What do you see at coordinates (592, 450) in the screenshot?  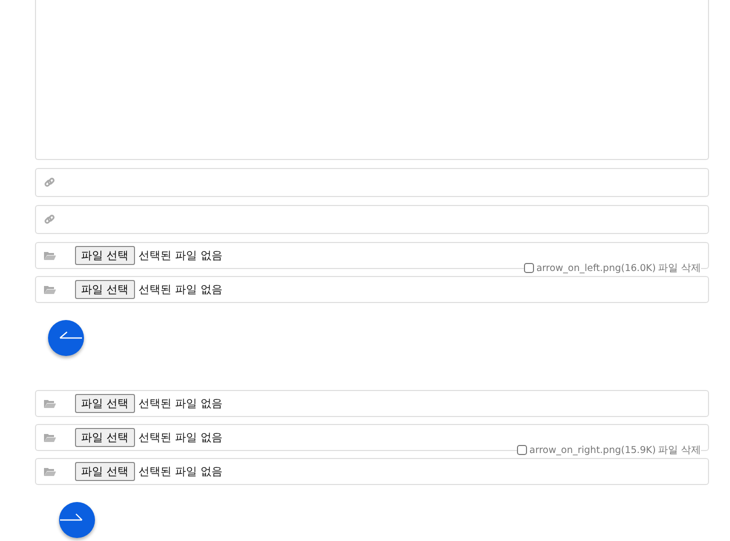 I see `file-name: arrow_on_right.png(15.9K)` at bounding box center [592, 450].